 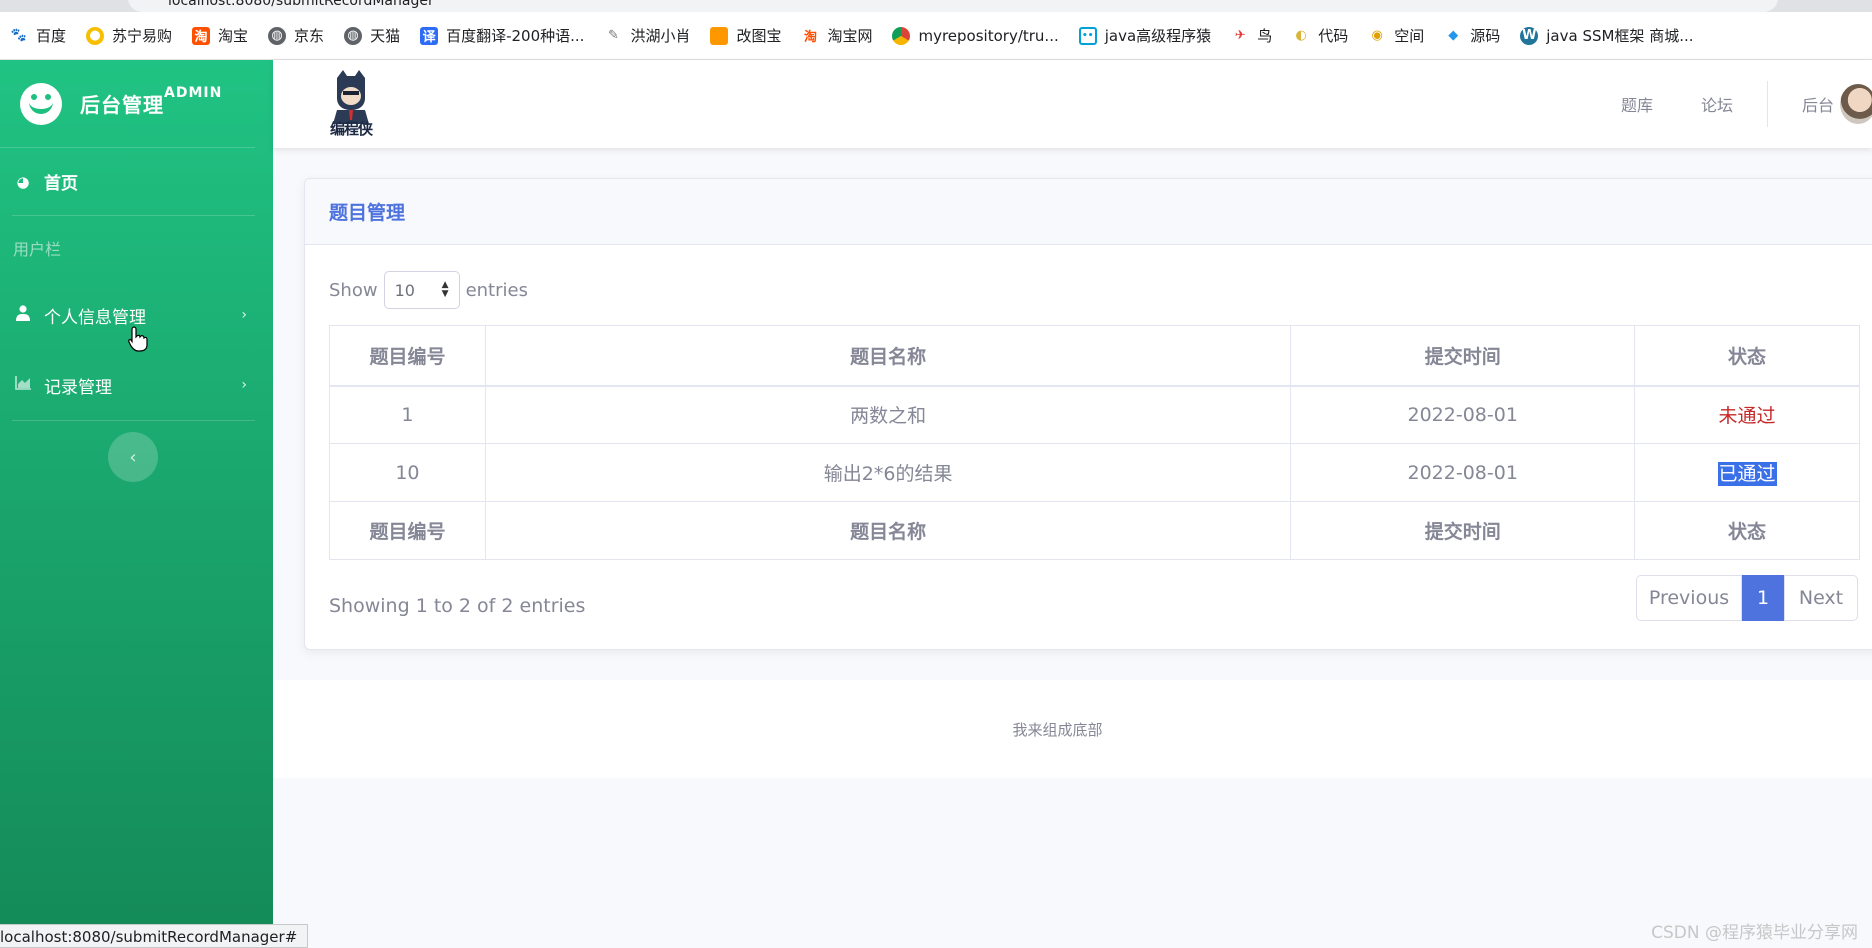 What do you see at coordinates (1240, 35) in the screenshot?
I see `bird-red-icon: ✈` at bounding box center [1240, 35].